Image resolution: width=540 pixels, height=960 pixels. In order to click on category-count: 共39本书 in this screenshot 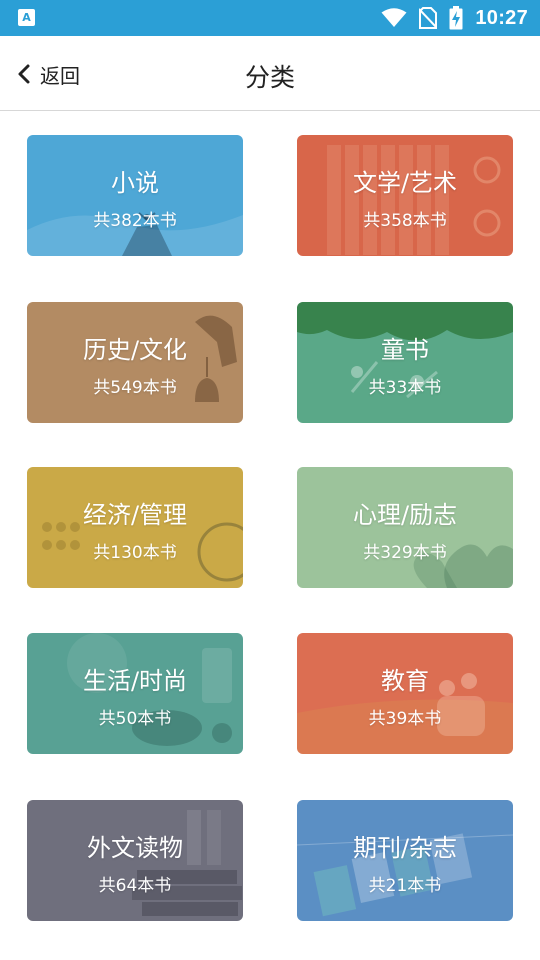, I will do `click(405, 719)`.